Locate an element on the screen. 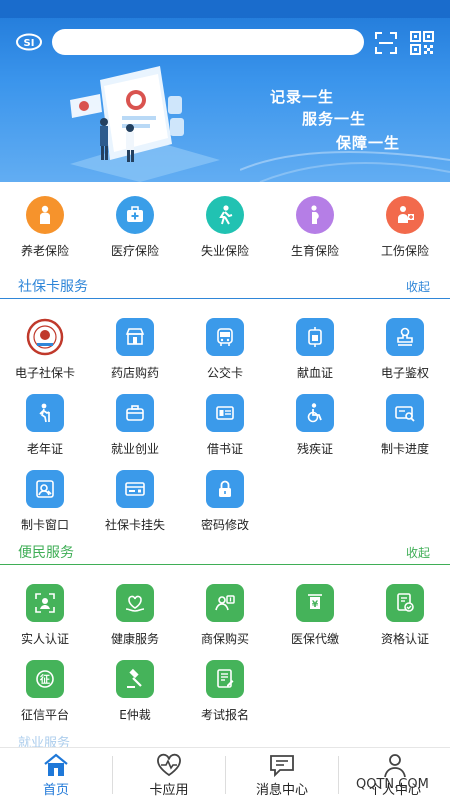 The image size is (450, 800). service-label: 制卡进度 is located at coordinates (404, 449).